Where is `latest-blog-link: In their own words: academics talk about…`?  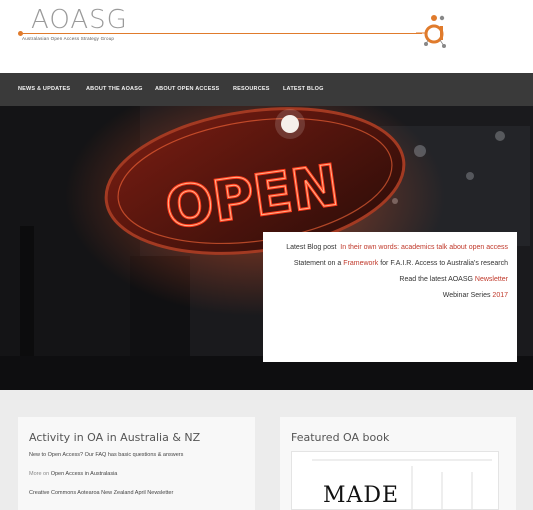
latest-blog-link: In their own words: academics talk about… is located at coordinates (424, 247).